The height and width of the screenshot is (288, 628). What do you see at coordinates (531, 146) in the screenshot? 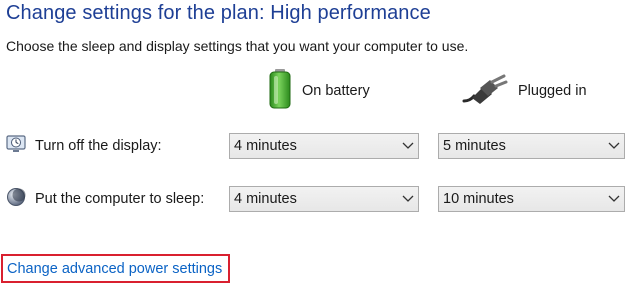
I see `display-plugged-in-select: 5 minutes` at bounding box center [531, 146].